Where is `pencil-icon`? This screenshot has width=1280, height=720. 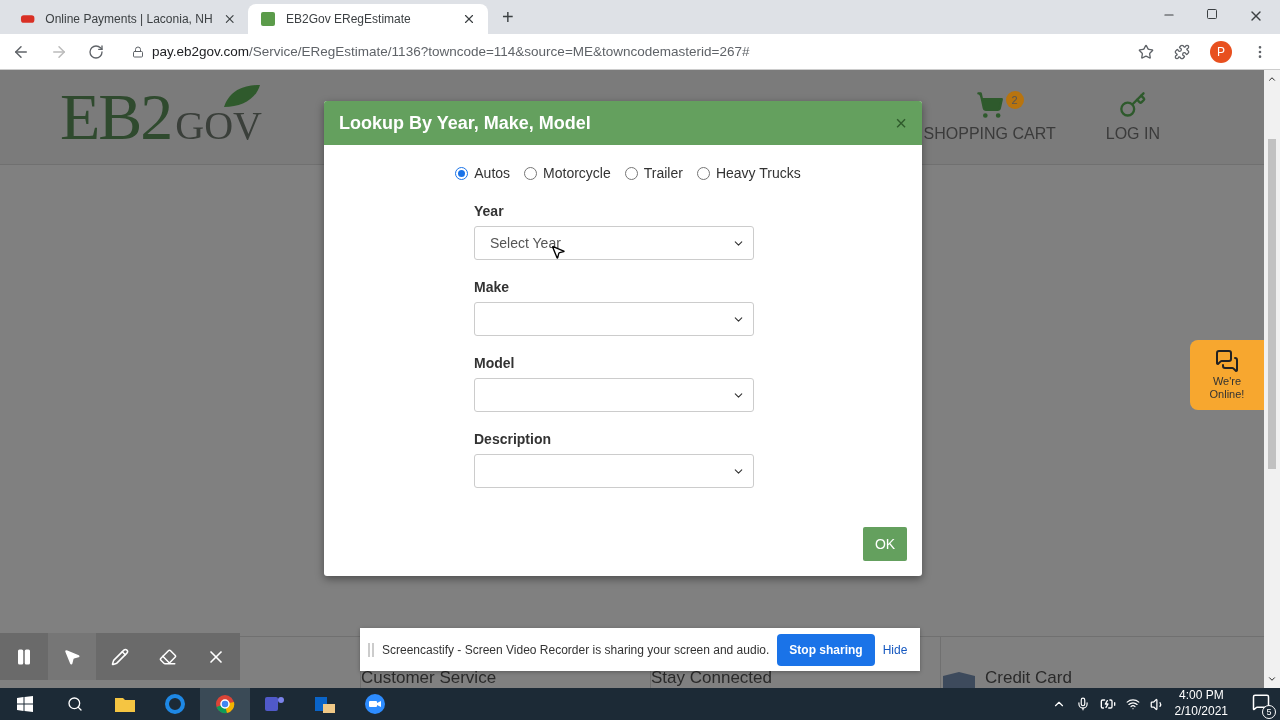
pencil-icon is located at coordinates (120, 656).